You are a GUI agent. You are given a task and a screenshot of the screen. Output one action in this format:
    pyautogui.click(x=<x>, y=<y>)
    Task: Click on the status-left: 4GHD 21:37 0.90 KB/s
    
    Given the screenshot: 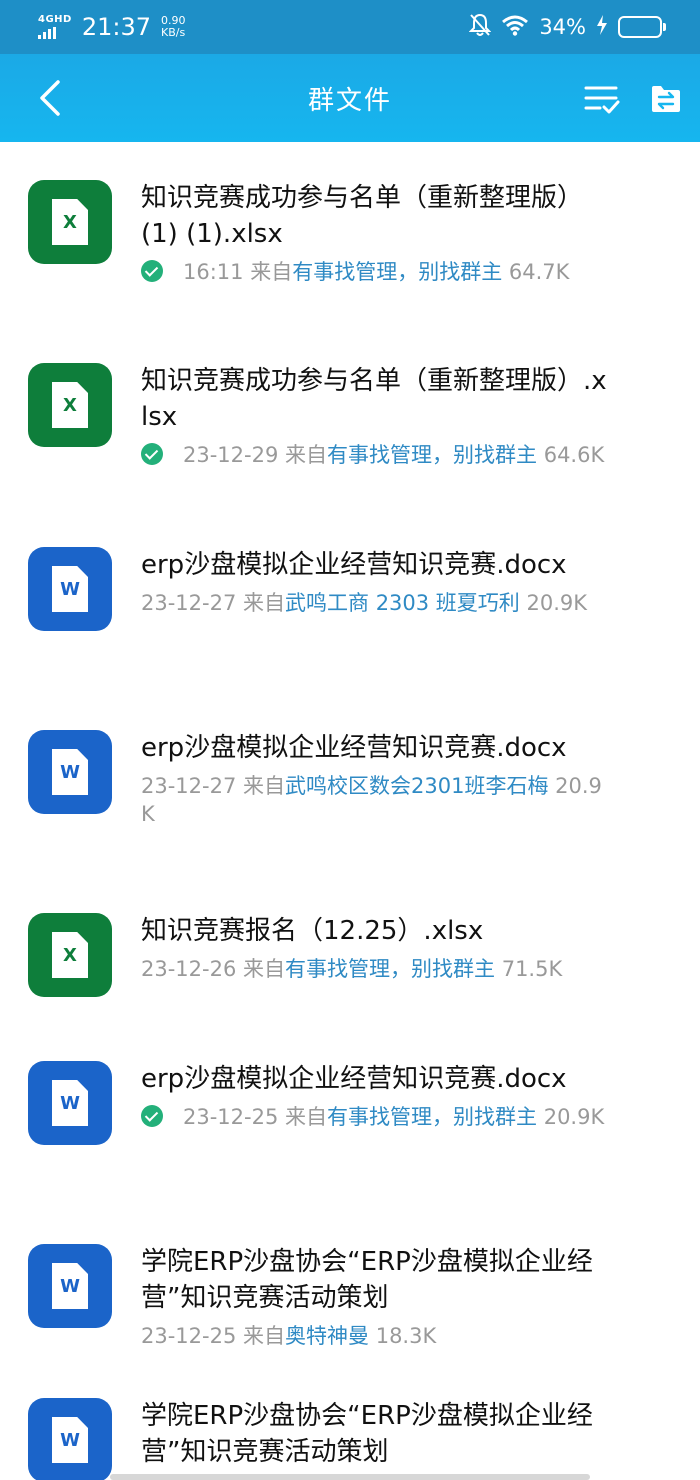 What is the action you would take?
    pyautogui.click(x=112, y=27)
    